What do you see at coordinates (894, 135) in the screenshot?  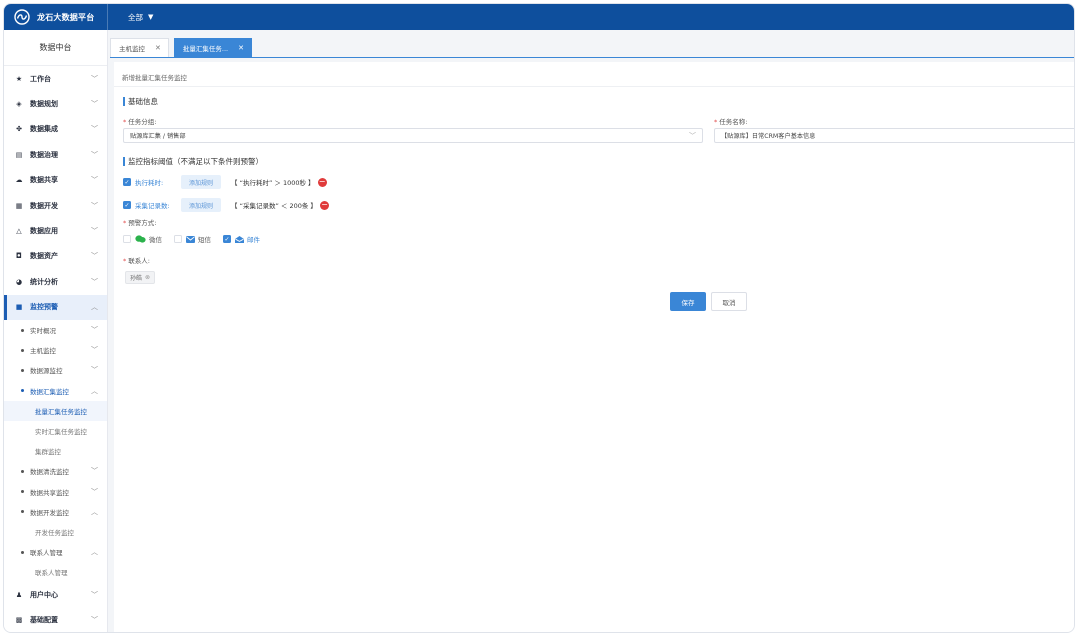 I see `task-name-field: 【贴源库】日常CRM客户基本信息` at bounding box center [894, 135].